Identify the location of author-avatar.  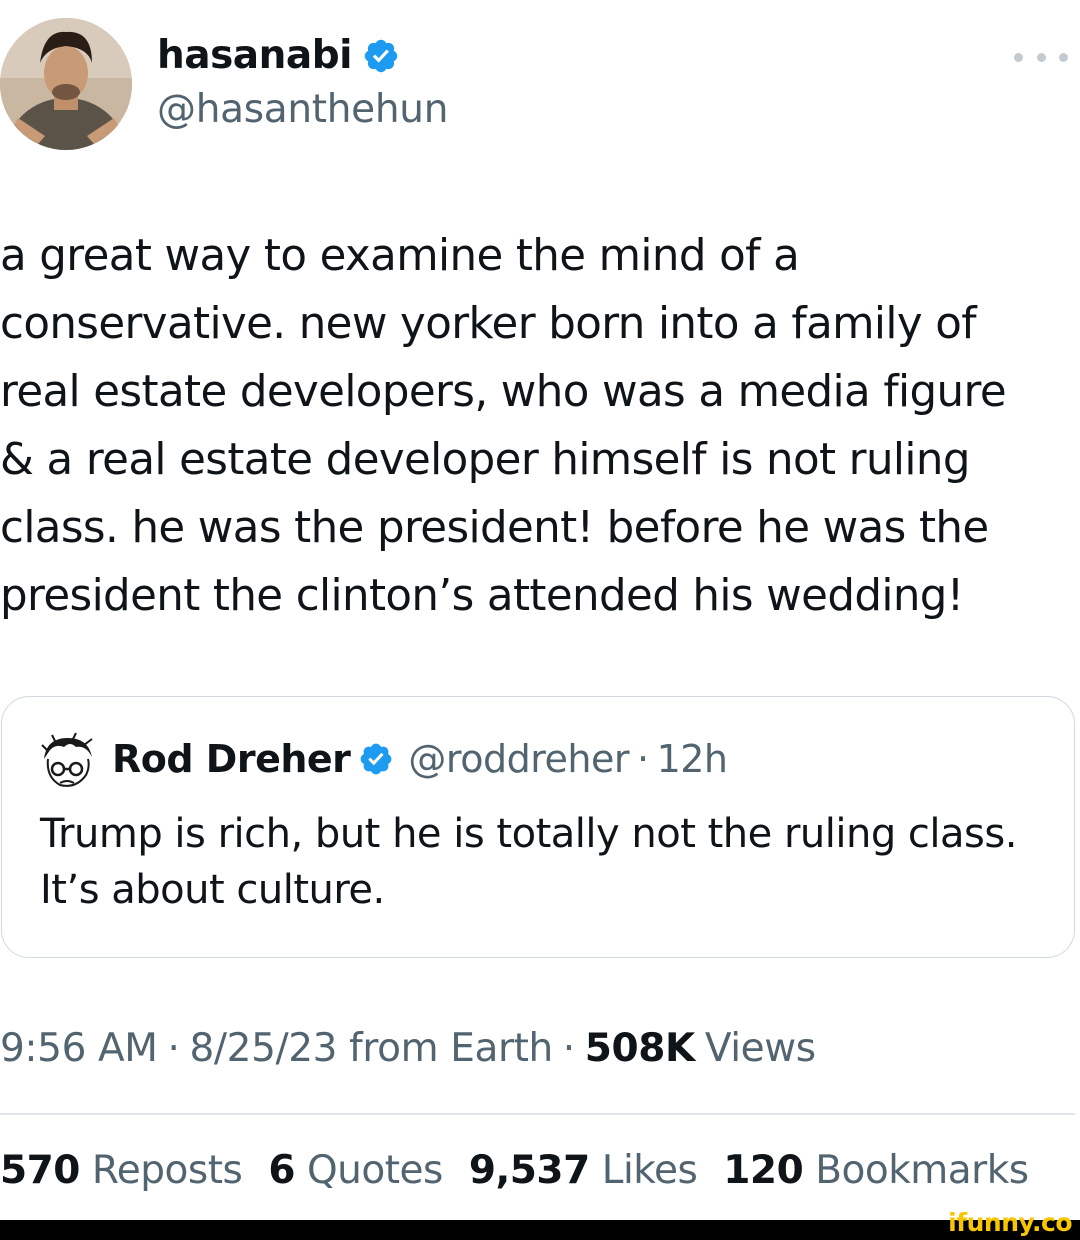
(66, 84).